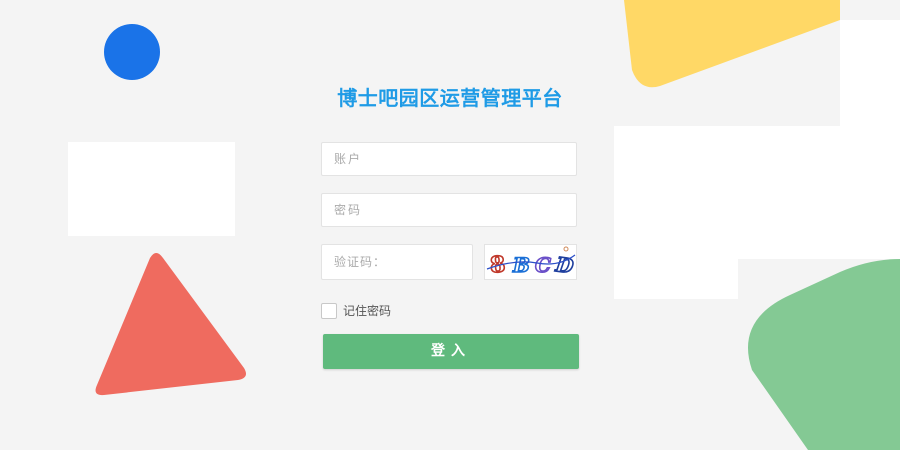 The image size is (900, 450). Describe the element at coordinates (543, 265) in the screenshot. I see `captcha-char-3: C` at that location.